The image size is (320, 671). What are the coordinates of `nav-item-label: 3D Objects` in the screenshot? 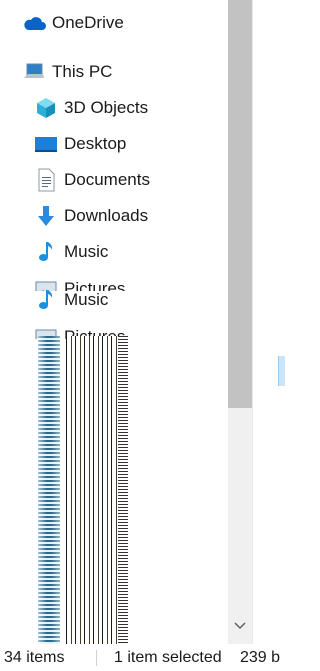 It's located at (106, 107).